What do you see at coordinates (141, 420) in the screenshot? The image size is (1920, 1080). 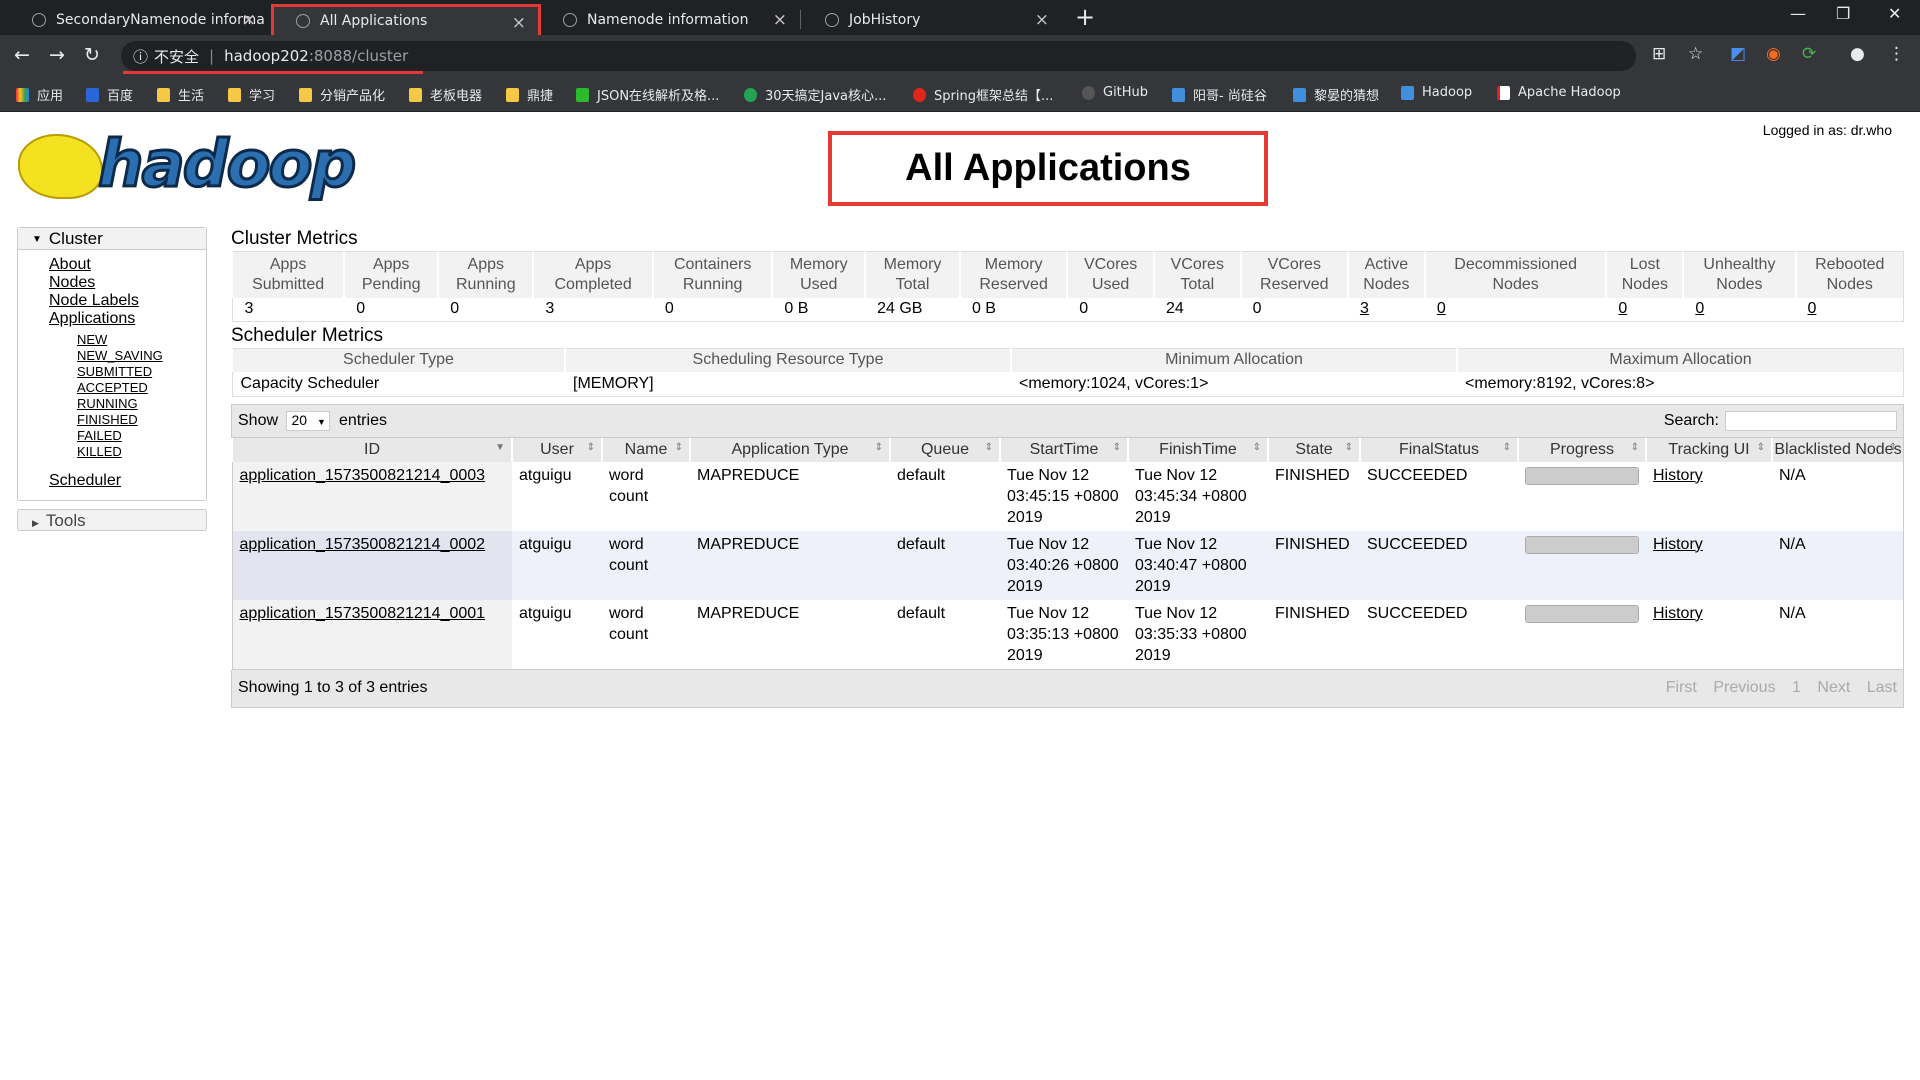 I see `state-finished: FINISHED` at bounding box center [141, 420].